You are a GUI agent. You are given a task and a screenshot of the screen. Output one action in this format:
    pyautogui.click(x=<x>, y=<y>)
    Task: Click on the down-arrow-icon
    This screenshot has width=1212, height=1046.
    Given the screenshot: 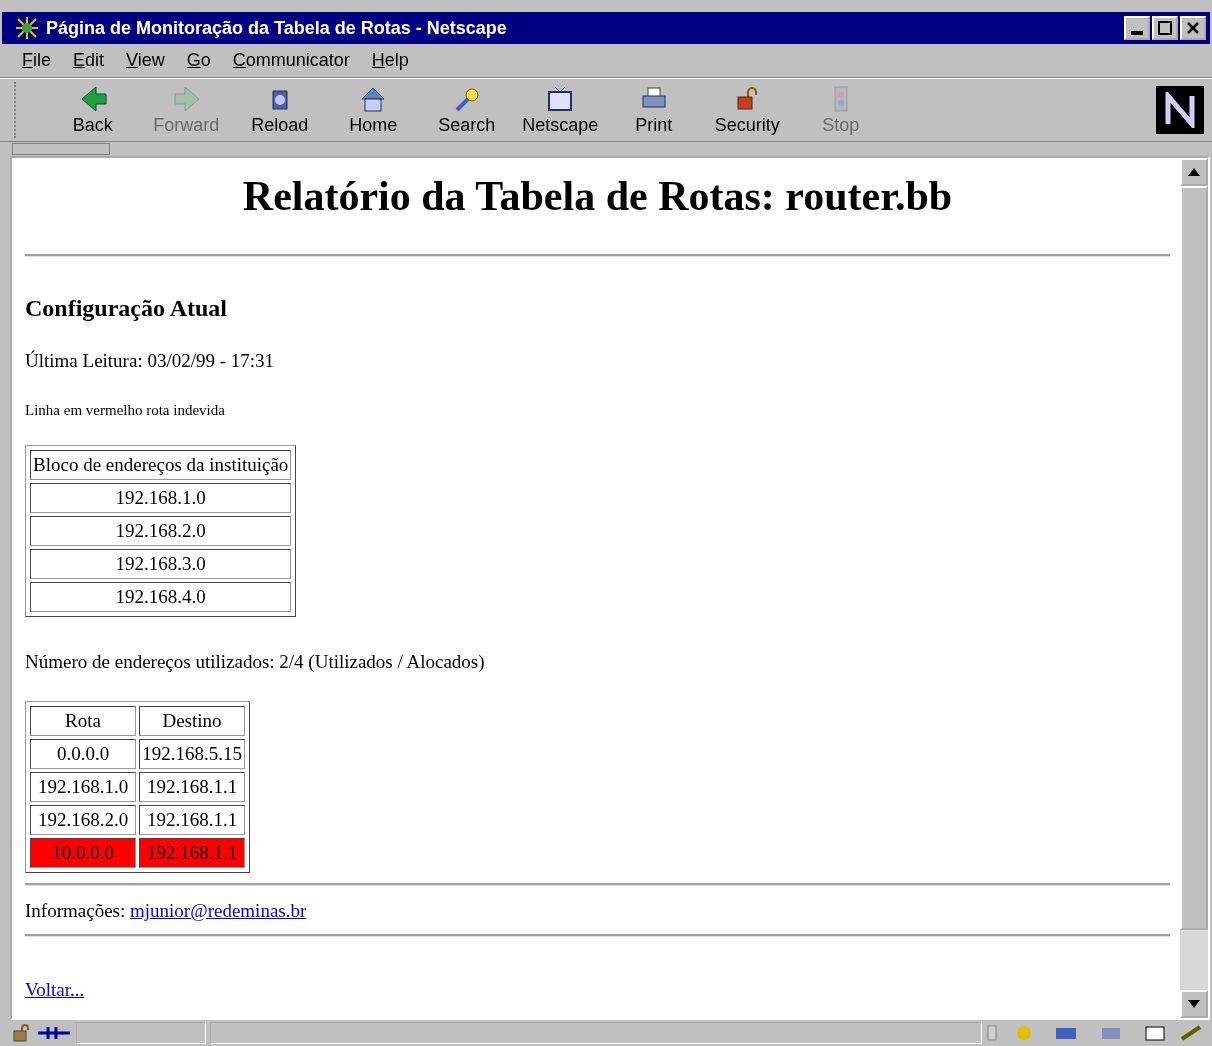 What is the action you would take?
    pyautogui.click(x=1194, y=1004)
    